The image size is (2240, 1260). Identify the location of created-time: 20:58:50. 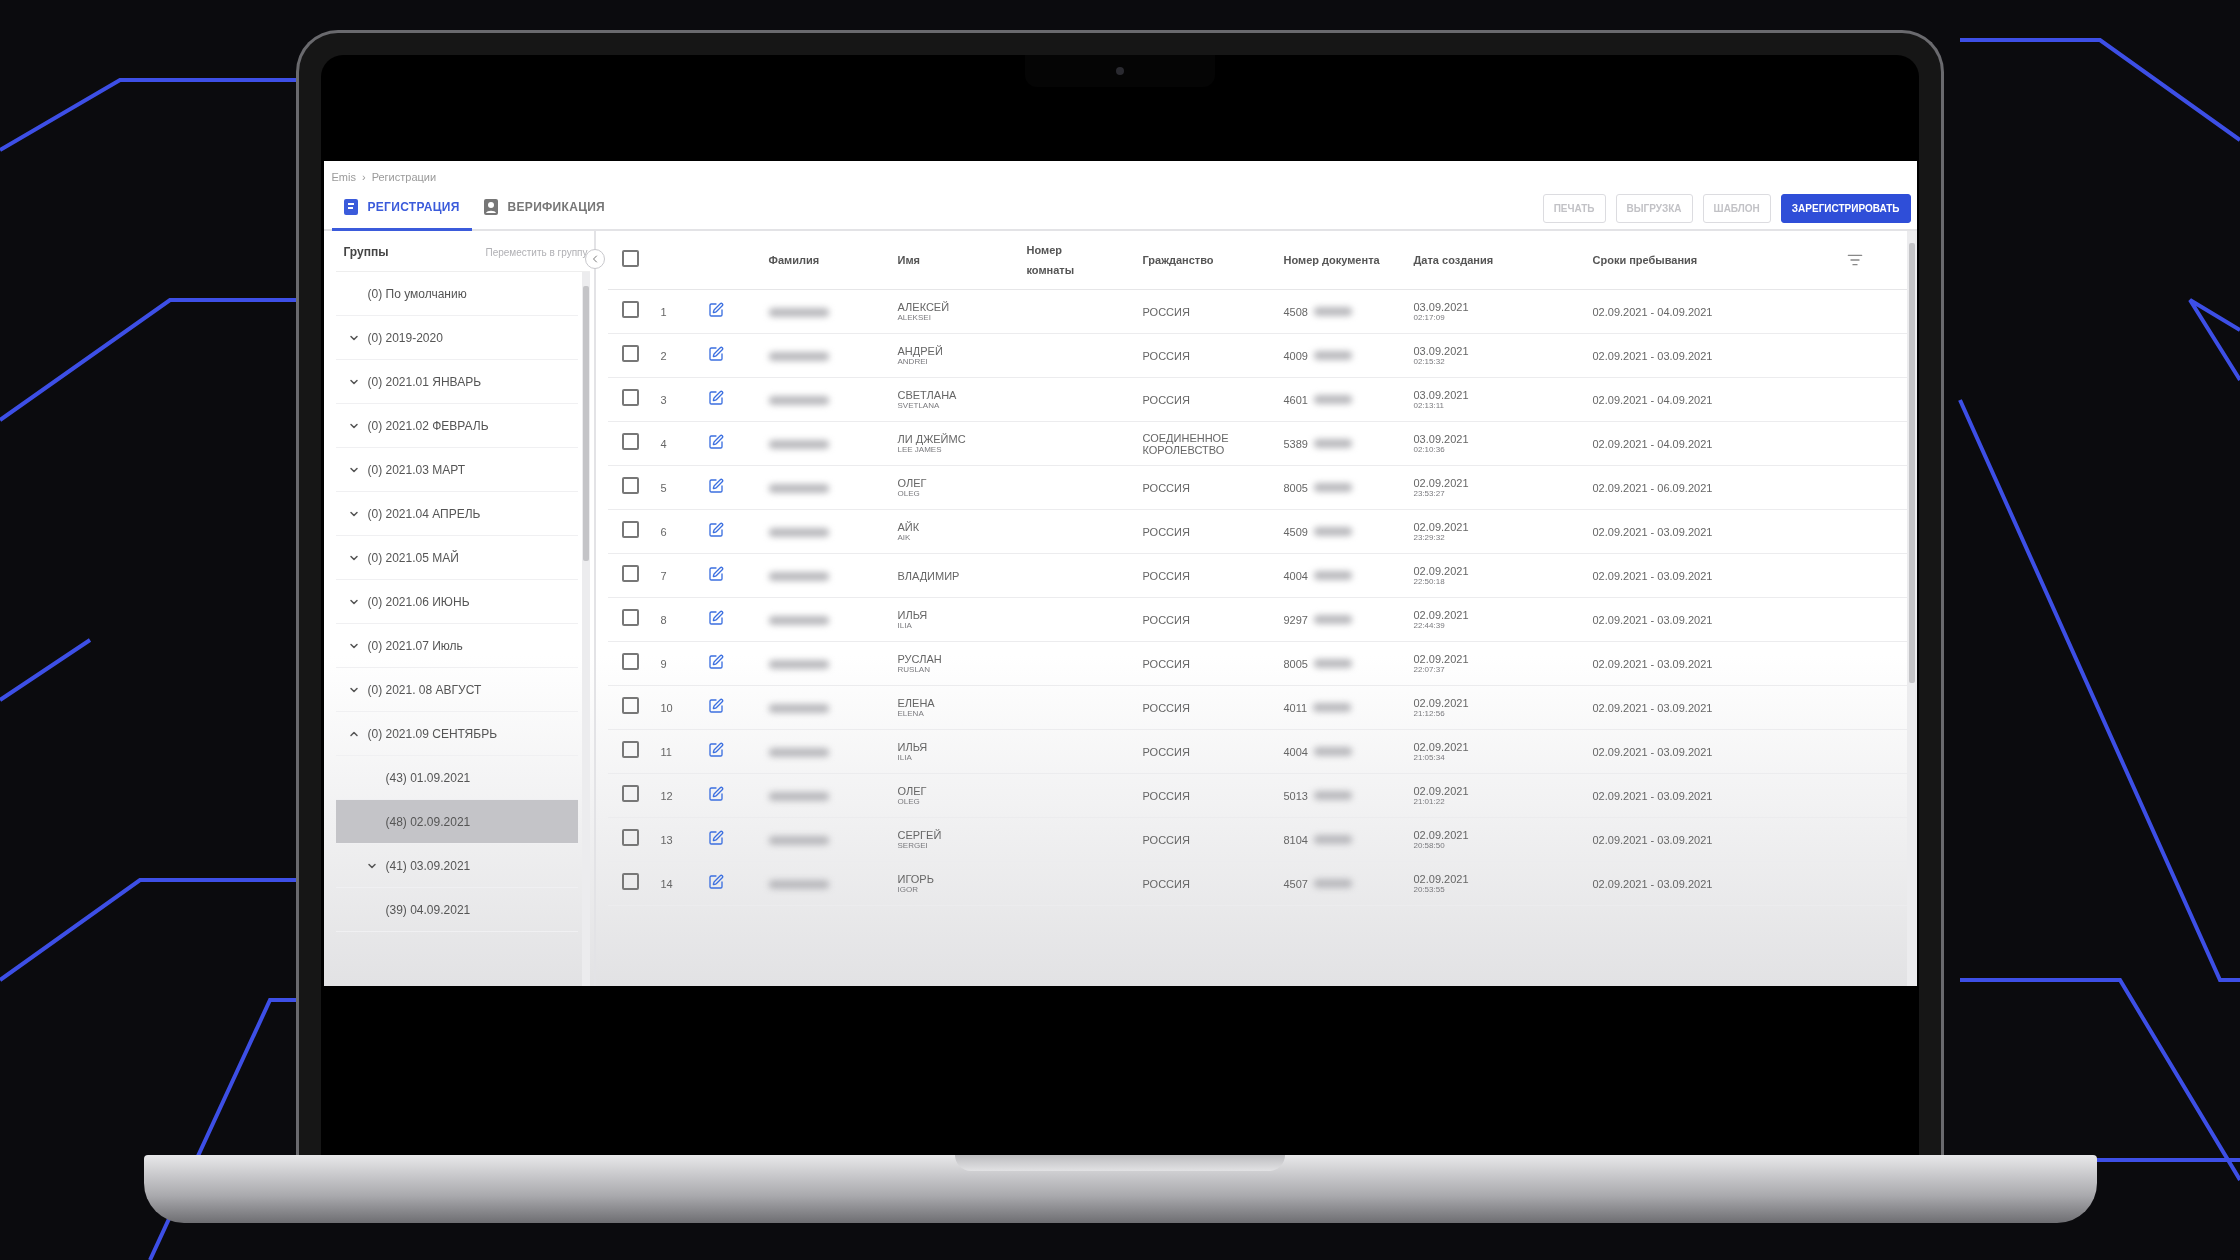
(1429, 845).